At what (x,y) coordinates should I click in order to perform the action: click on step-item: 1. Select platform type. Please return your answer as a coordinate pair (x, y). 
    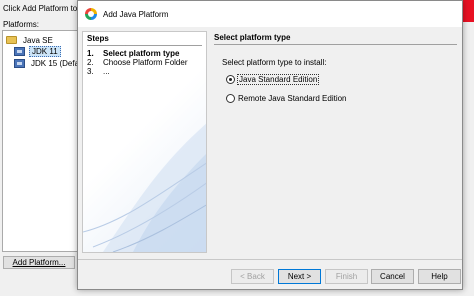
    Looking at the image, I should click on (133, 53).